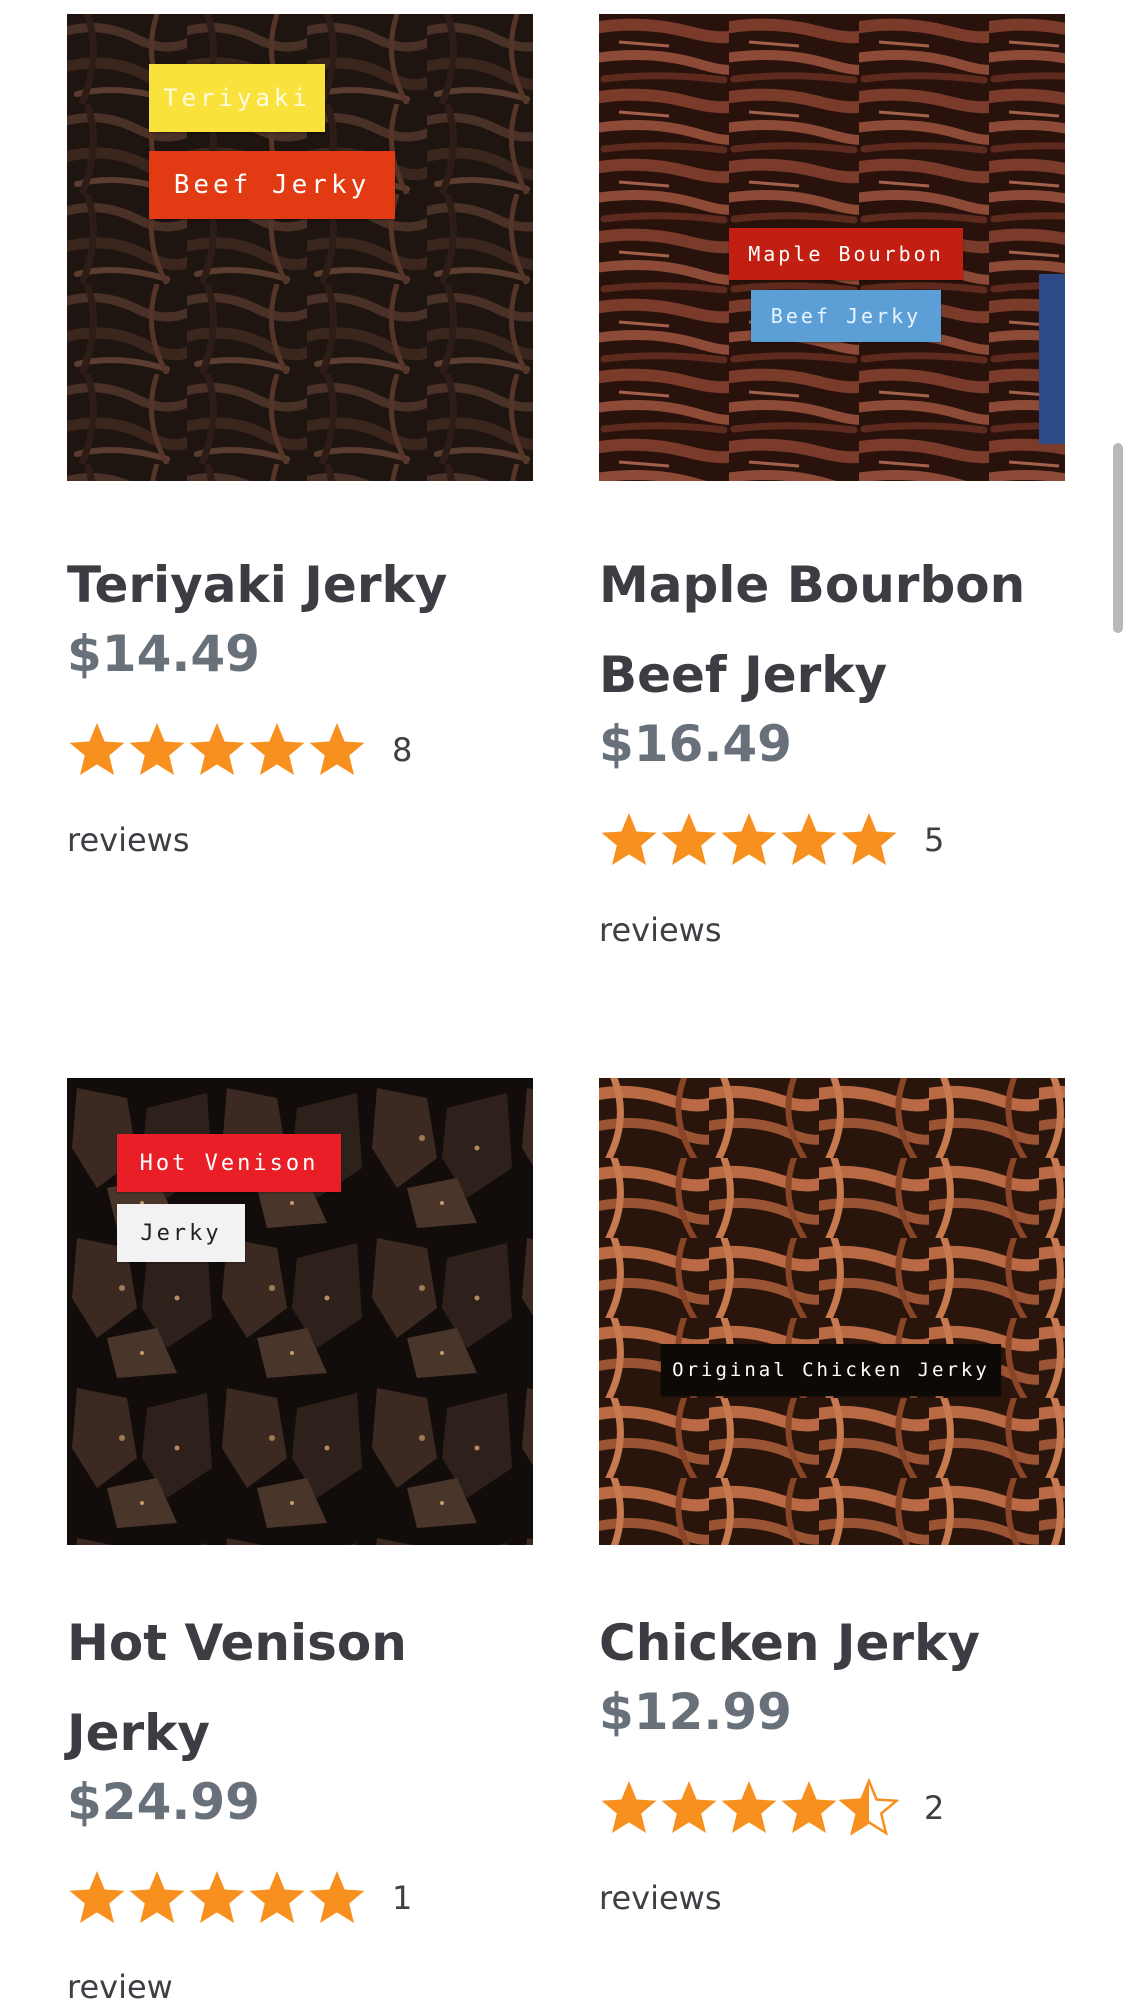 The width and height of the screenshot is (1125, 2007). I want to click on product-image: Maple Bourbon Beef Jerky, so click(832, 247).